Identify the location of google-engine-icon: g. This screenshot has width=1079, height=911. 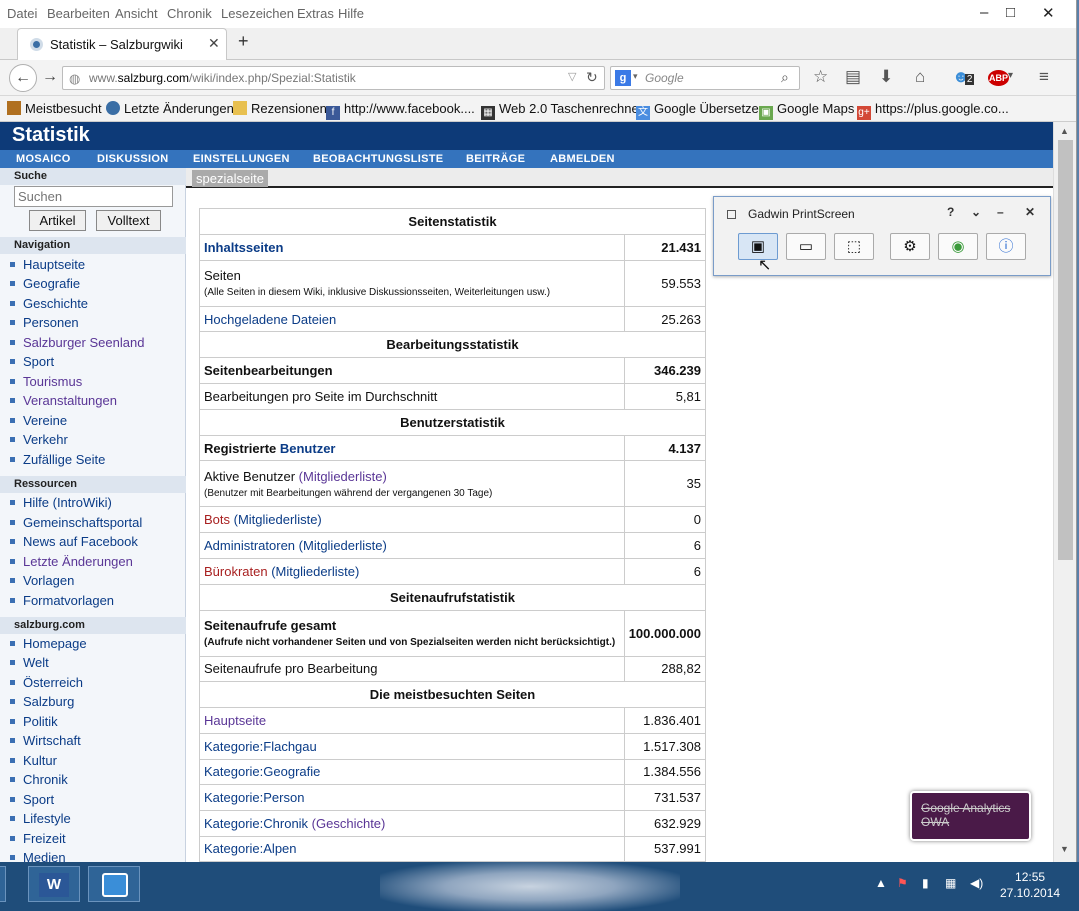
(623, 78).